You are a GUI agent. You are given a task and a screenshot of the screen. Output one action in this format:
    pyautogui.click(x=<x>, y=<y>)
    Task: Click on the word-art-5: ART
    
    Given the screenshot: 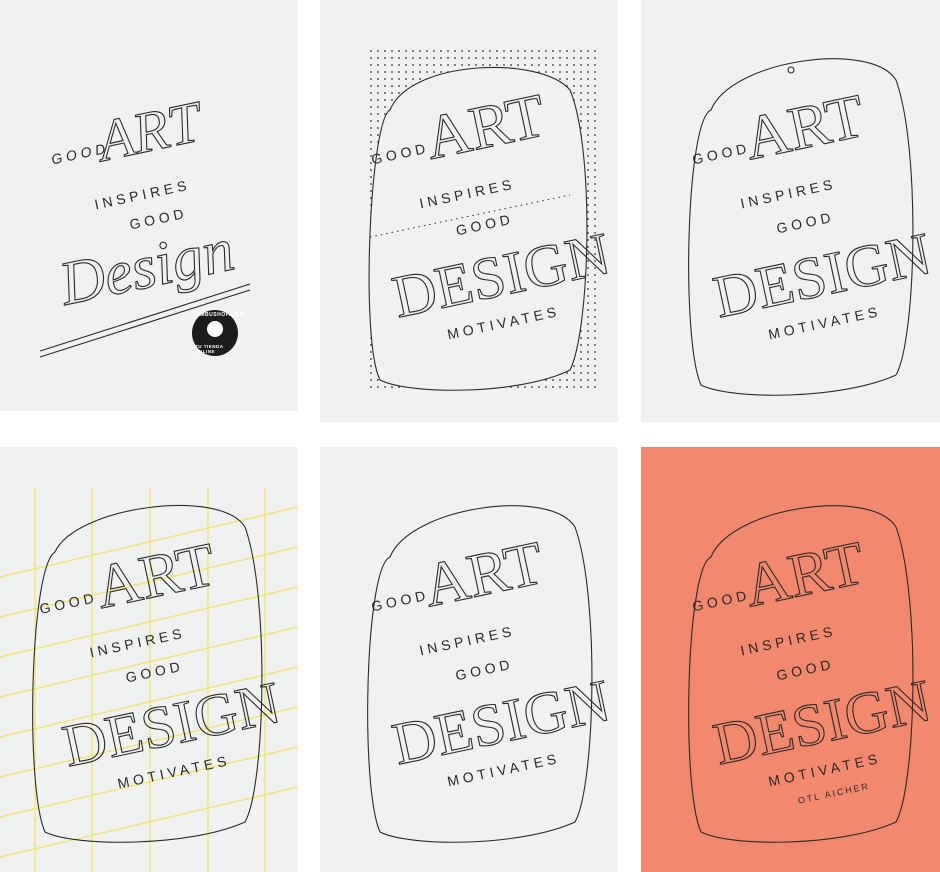 What is the action you would take?
    pyautogui.click(x=483, y=575)
    